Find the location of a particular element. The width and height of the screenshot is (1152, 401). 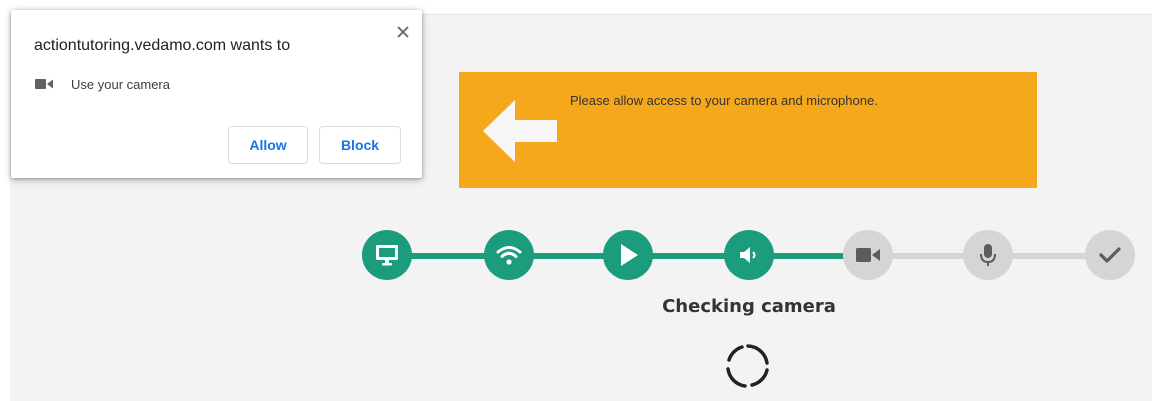

checkmark-icon is located at coordinates (1110, 255).